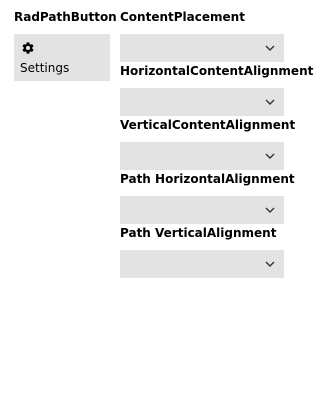  What do you see at coordinates (182, 17) in the screenshot?
I see `content-placement-label: ContentPlacement` at bounding box center [182, 17].